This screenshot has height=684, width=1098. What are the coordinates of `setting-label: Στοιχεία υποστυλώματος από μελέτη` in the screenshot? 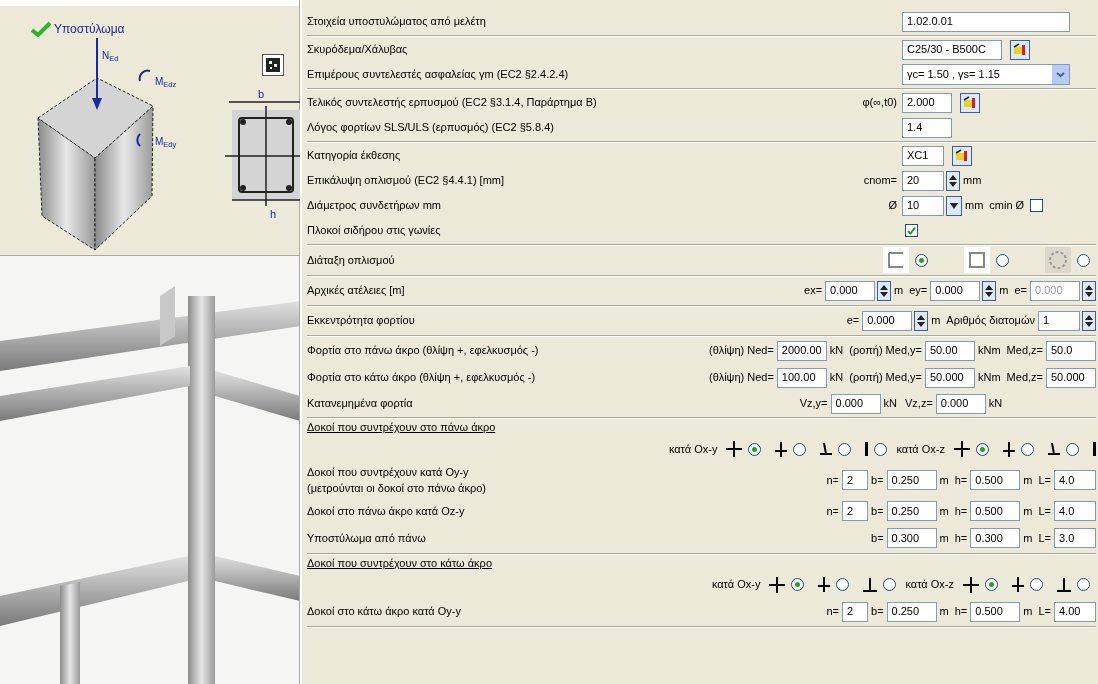 It's located at (397, 22).